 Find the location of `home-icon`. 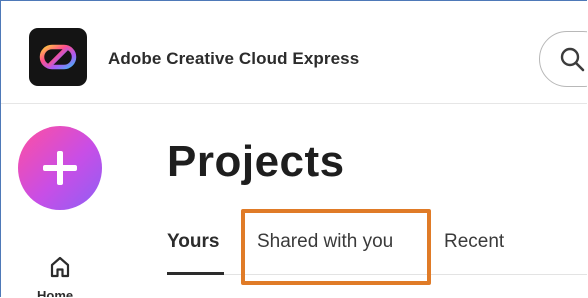

home-icon is located at coordinates (60, 267).